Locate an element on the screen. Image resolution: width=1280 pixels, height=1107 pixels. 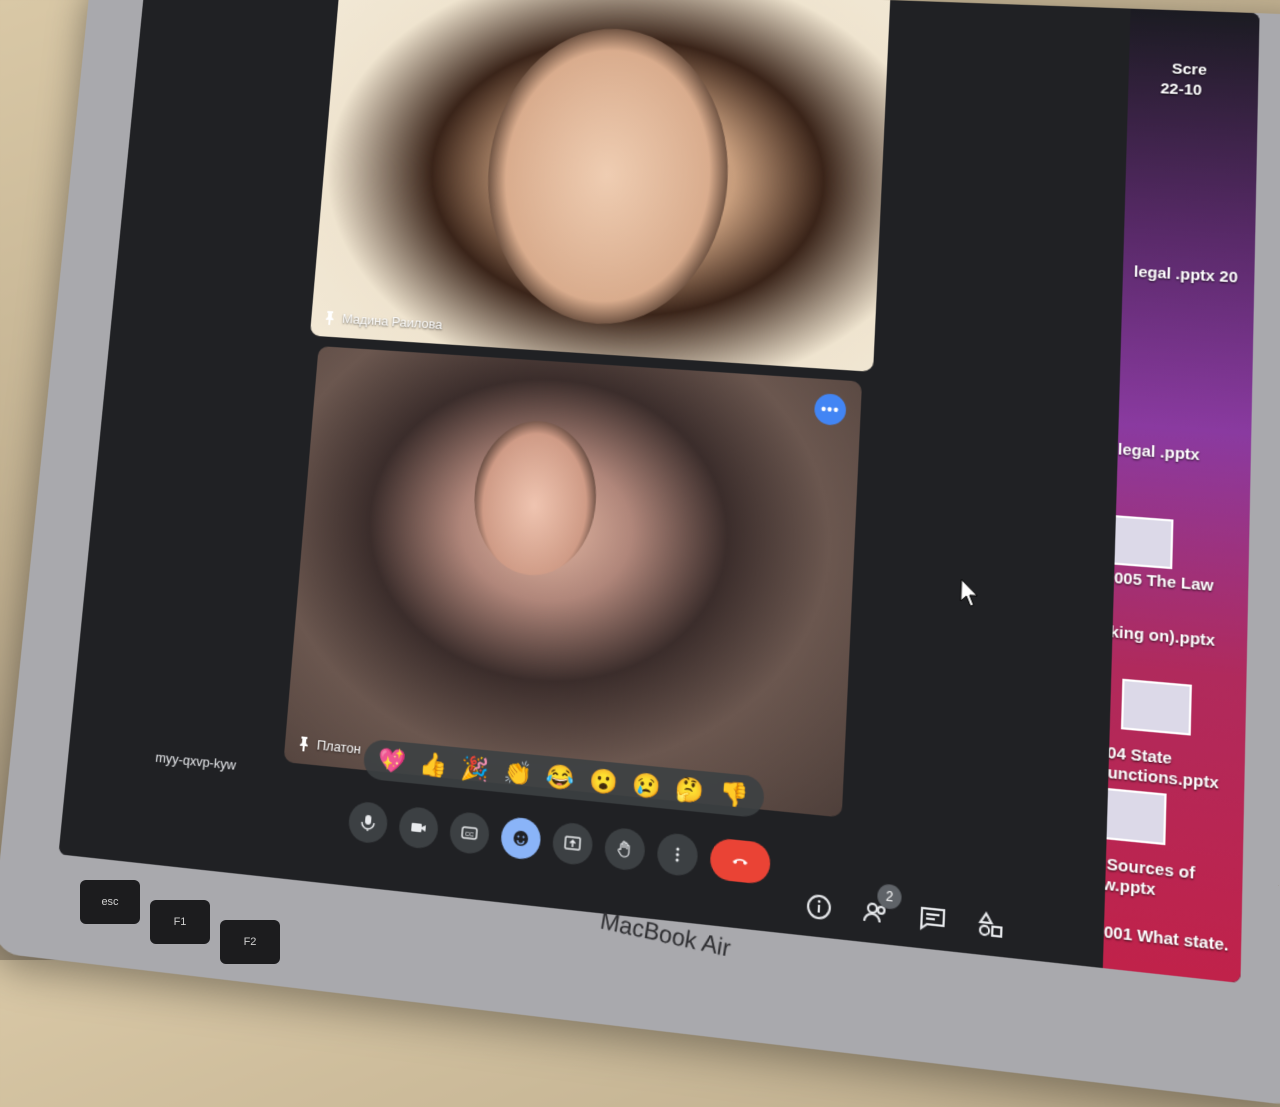
mic-icon is located at coordinates (368, 823).